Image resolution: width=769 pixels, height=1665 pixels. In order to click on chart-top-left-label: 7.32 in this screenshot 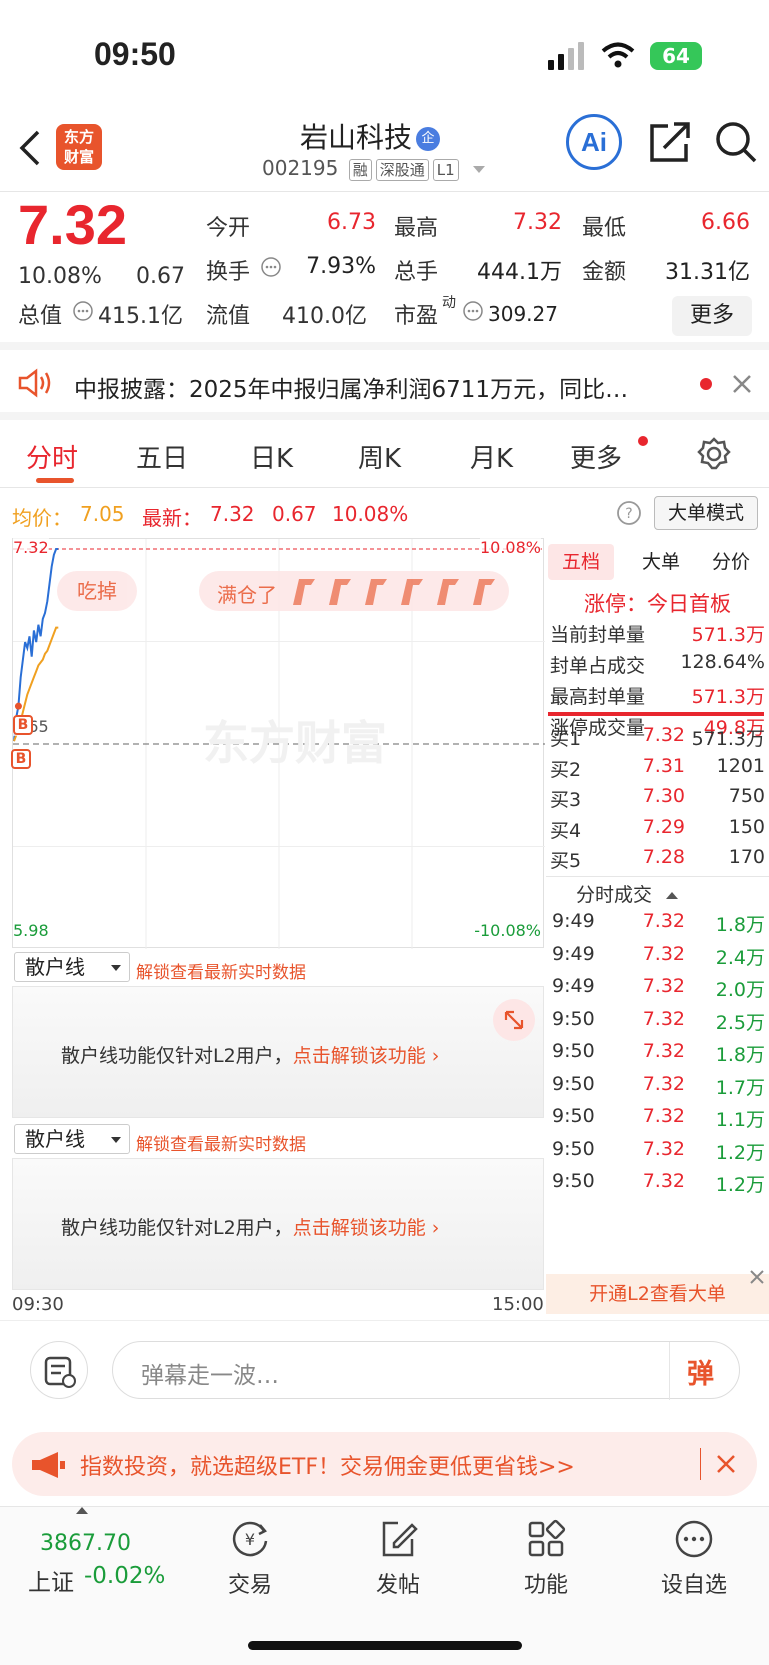, I will do `click(31, 547)`.